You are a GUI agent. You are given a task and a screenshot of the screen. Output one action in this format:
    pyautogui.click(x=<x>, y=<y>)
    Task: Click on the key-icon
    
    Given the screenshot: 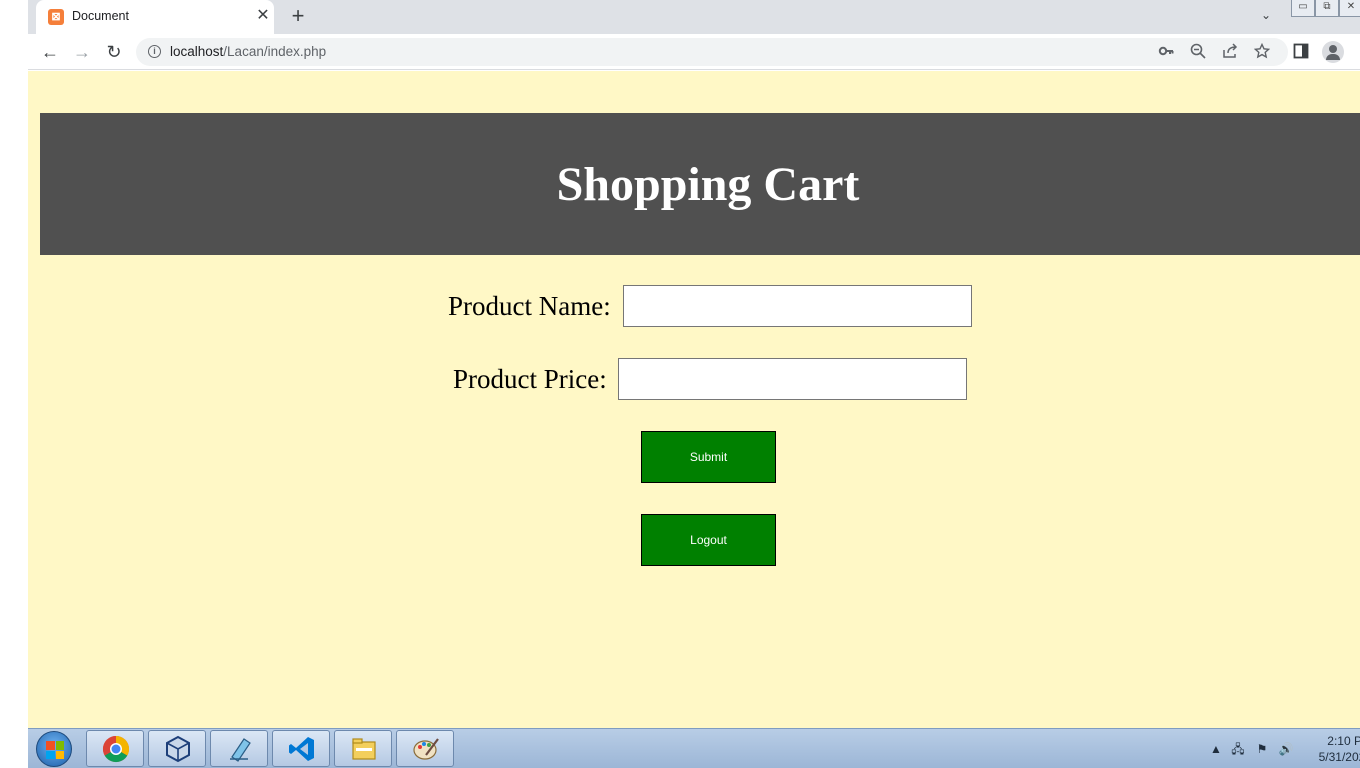 What is the action you would take?
    pyautogui.click(x=1166, y=52)
    